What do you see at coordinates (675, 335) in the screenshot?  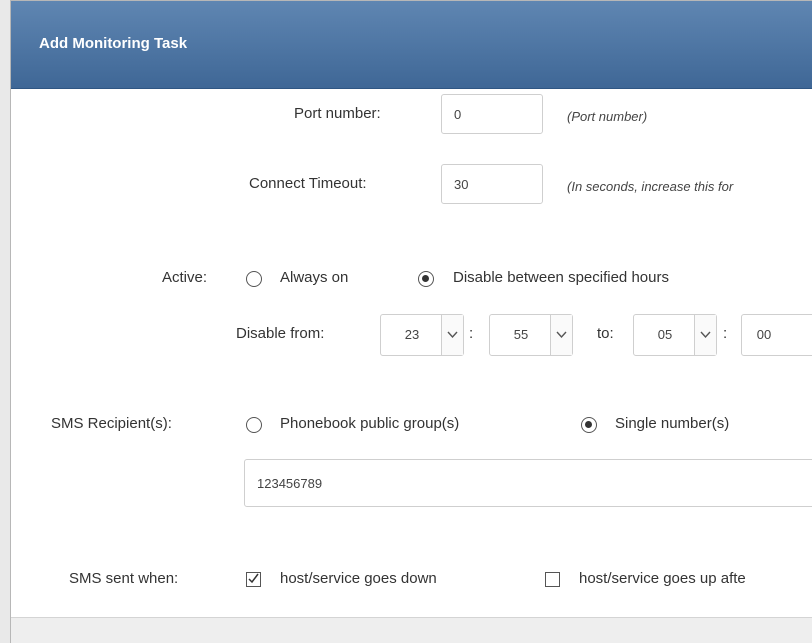 I see `disable-to-hour-select: 05` at bounding box center [675, 335].